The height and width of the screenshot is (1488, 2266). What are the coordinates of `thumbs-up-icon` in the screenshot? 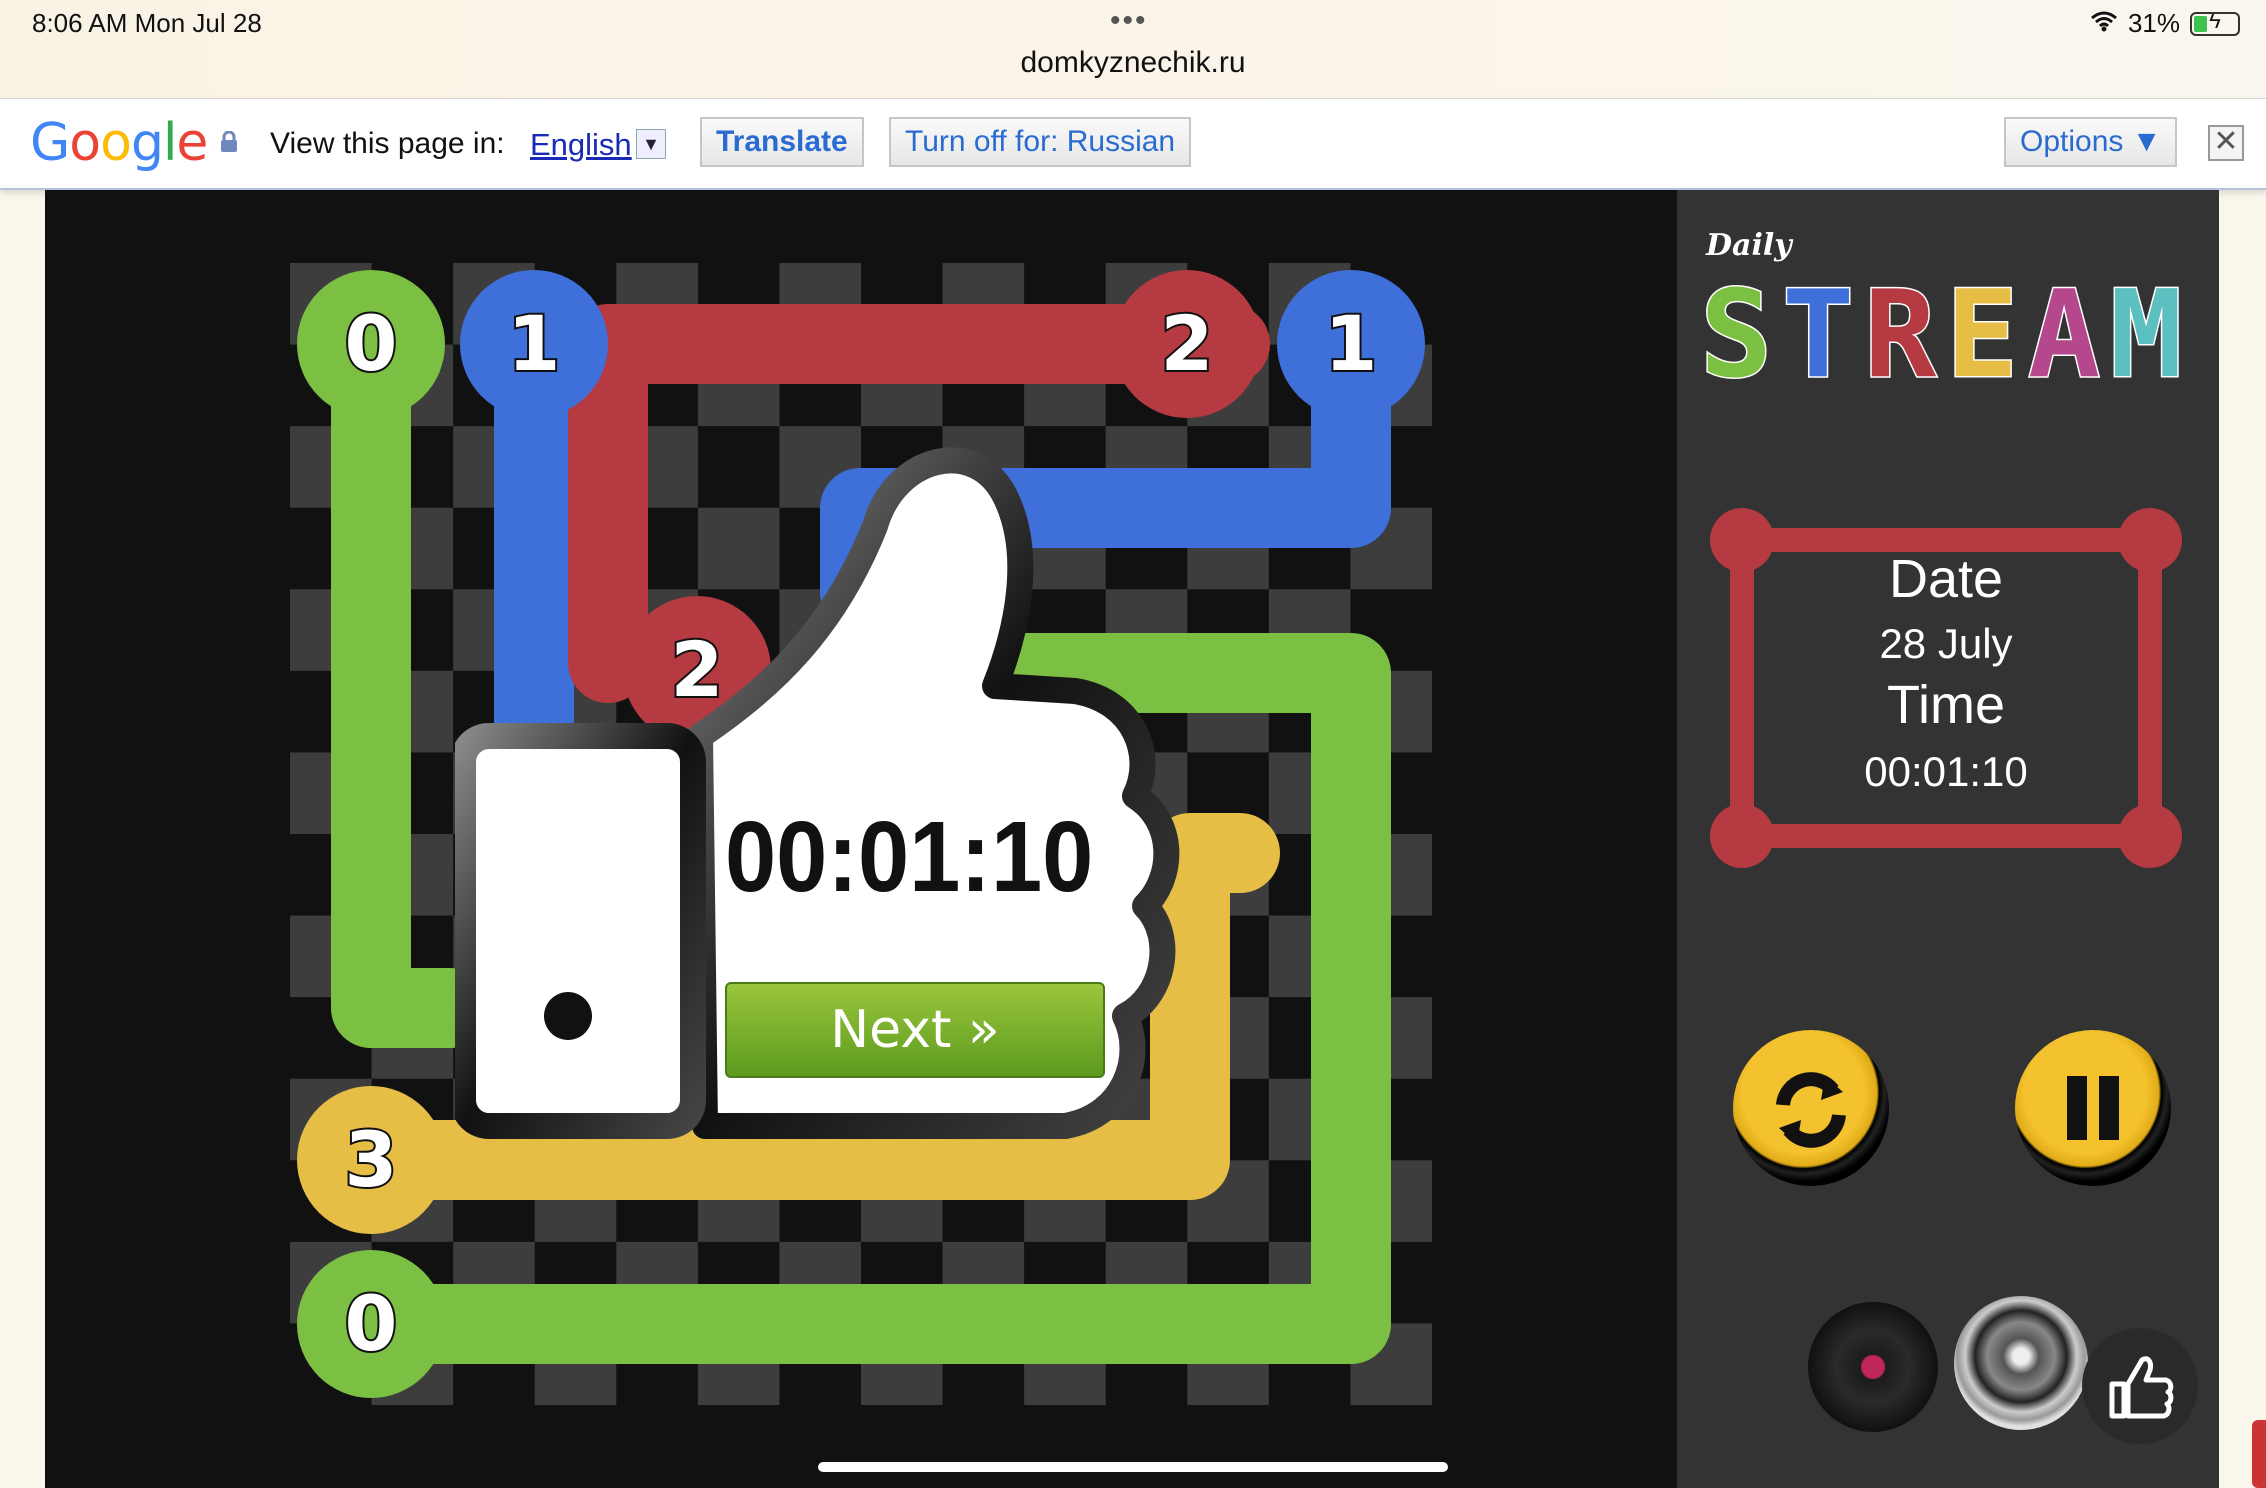 It's located at (2141, 1387).